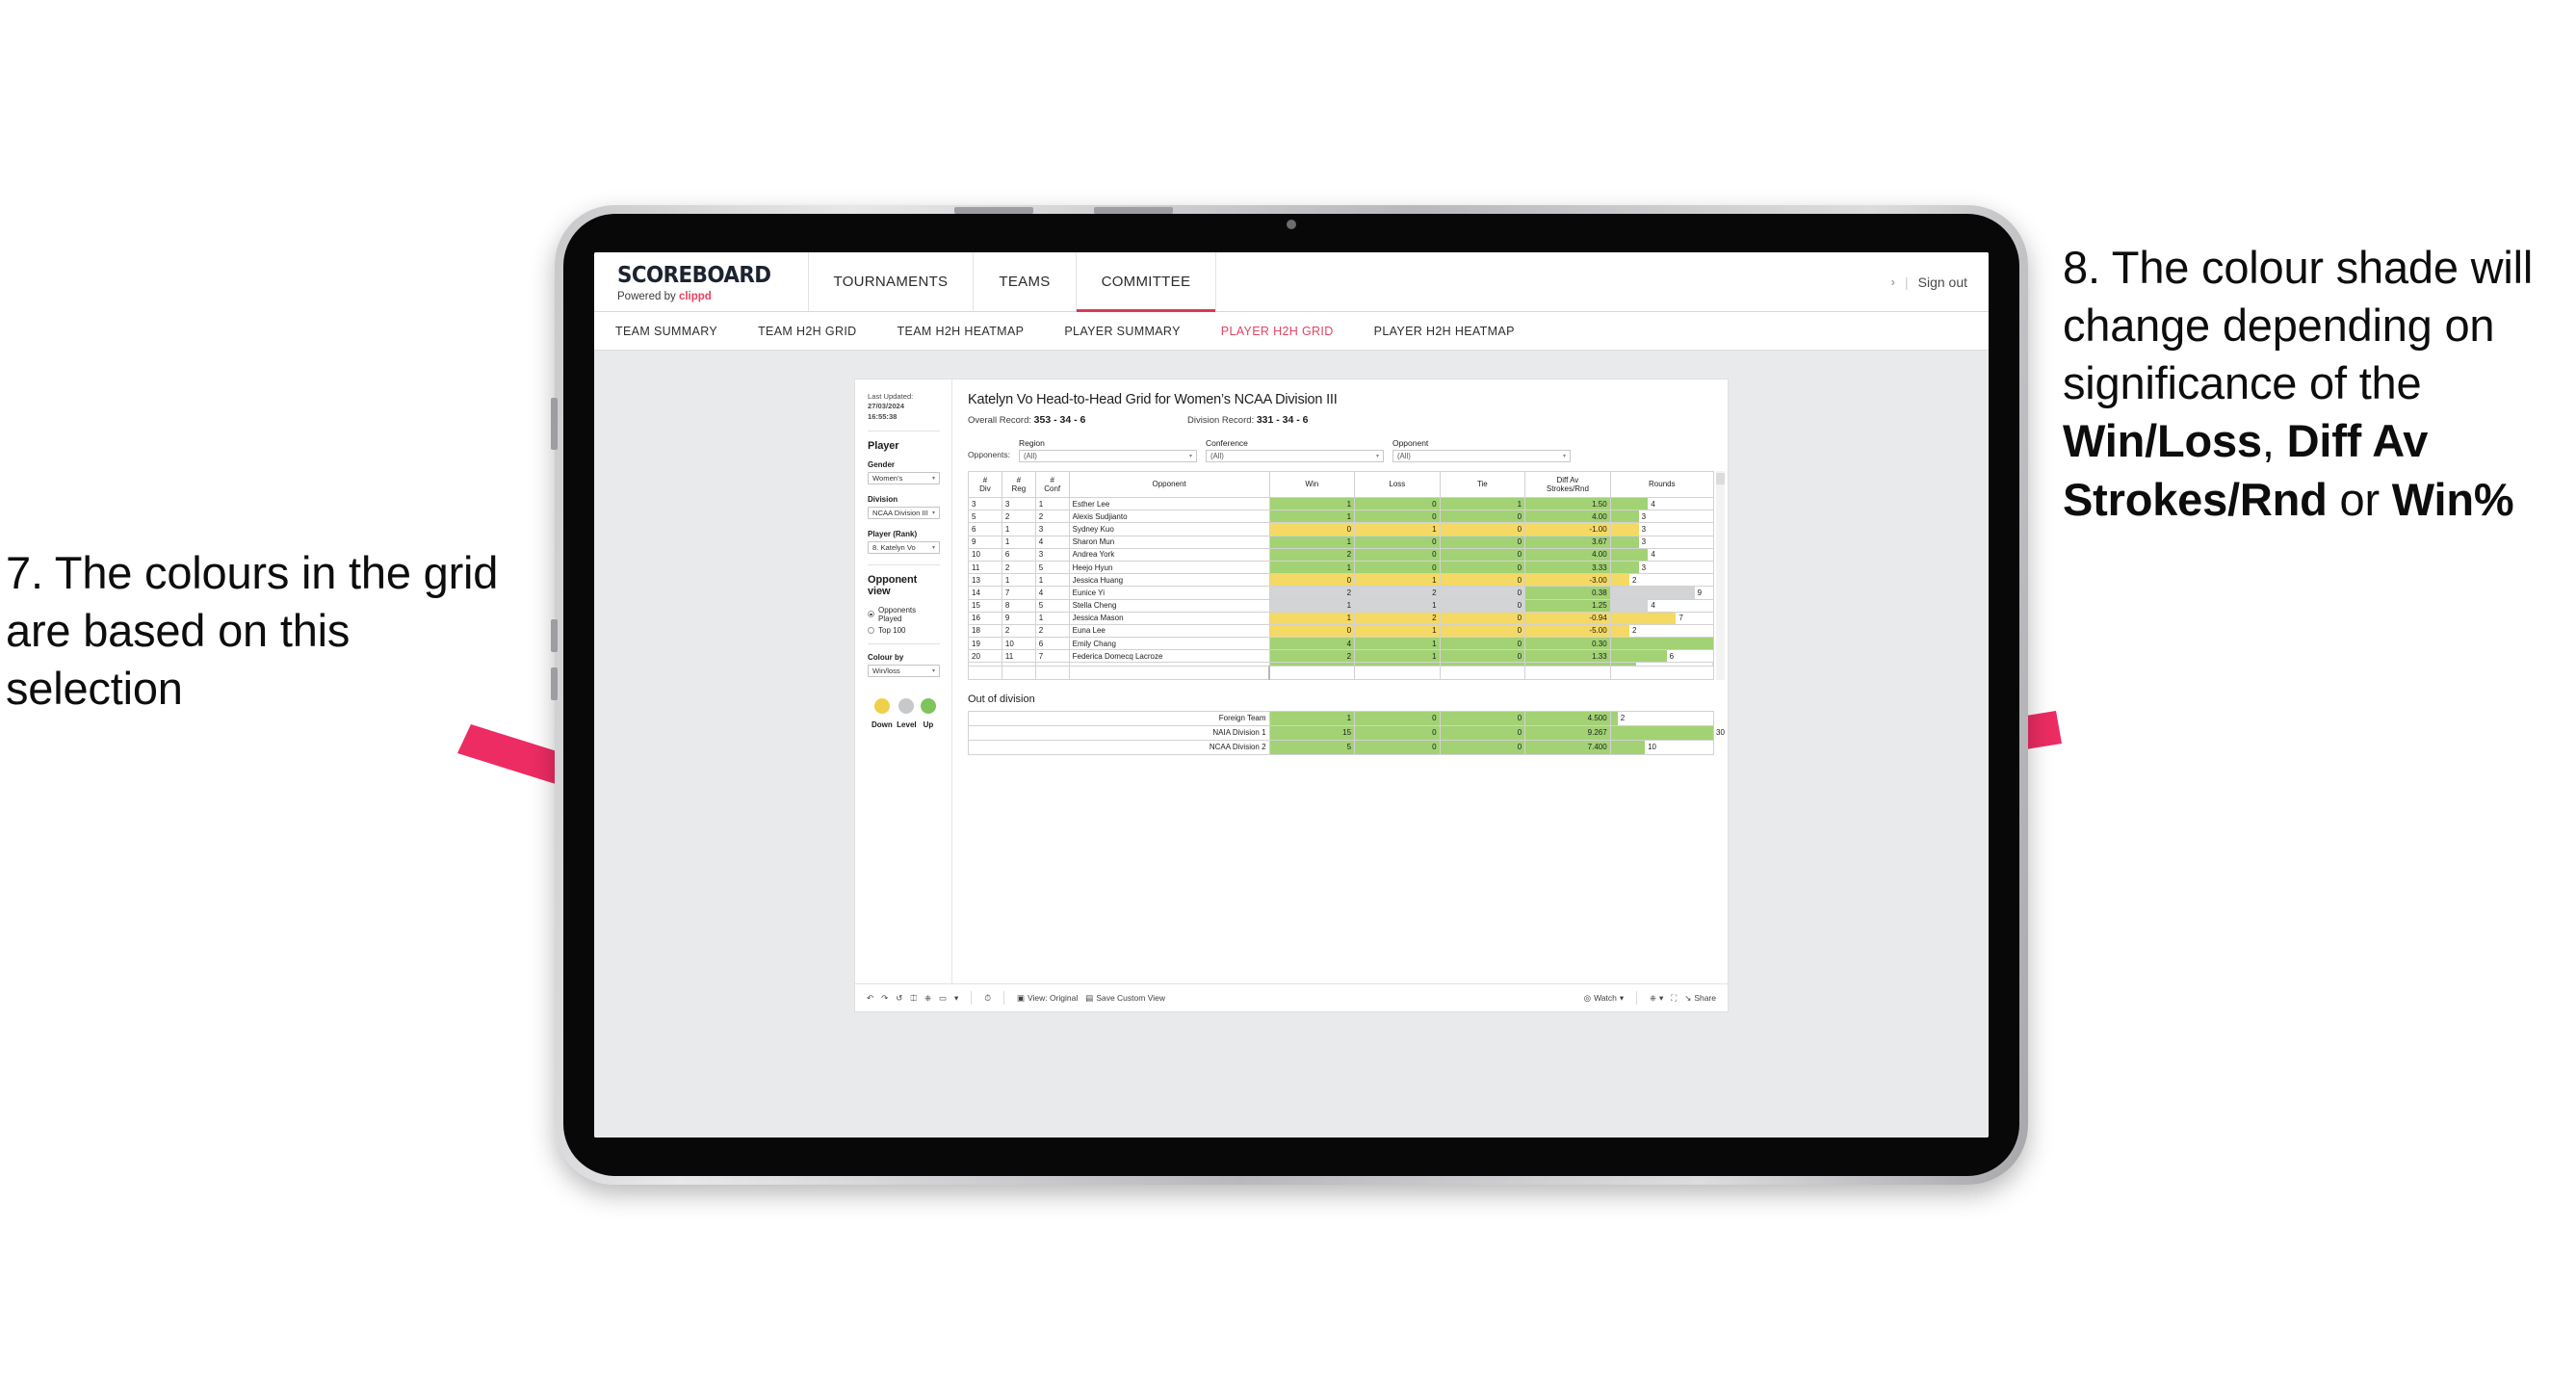  What do you see at coordinates (1052, 631) in the screenshot?
I see `cell: 2` at bounding box center [1052, 631].